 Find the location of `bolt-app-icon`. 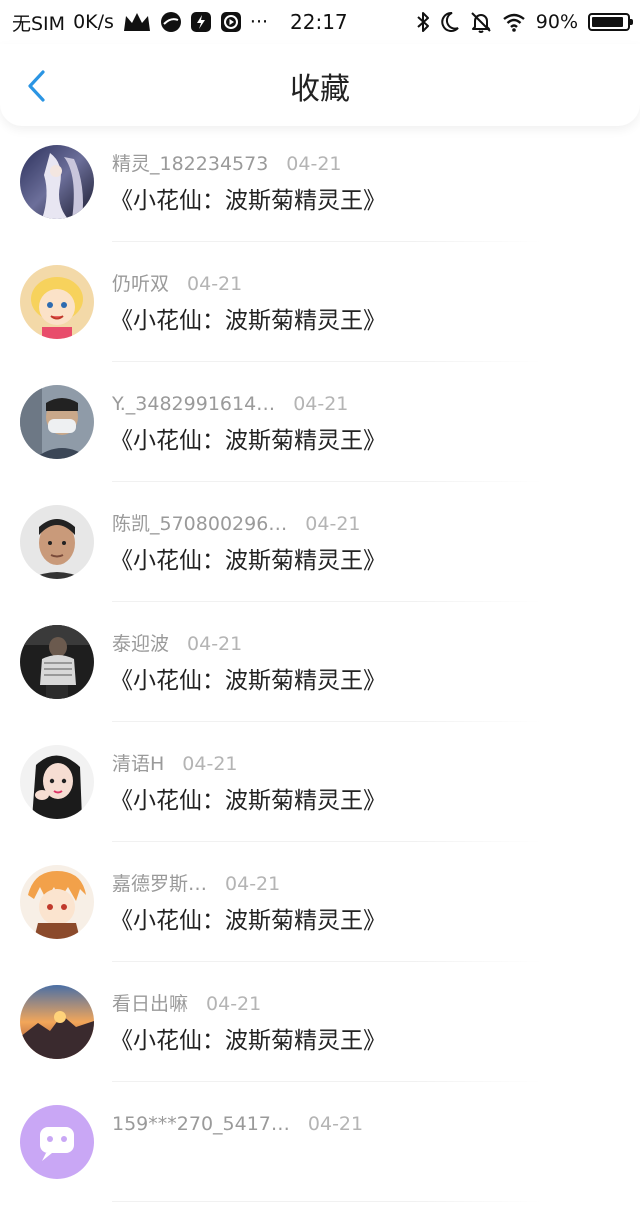

bolt-app-icon is located at coordinates (201, 22).